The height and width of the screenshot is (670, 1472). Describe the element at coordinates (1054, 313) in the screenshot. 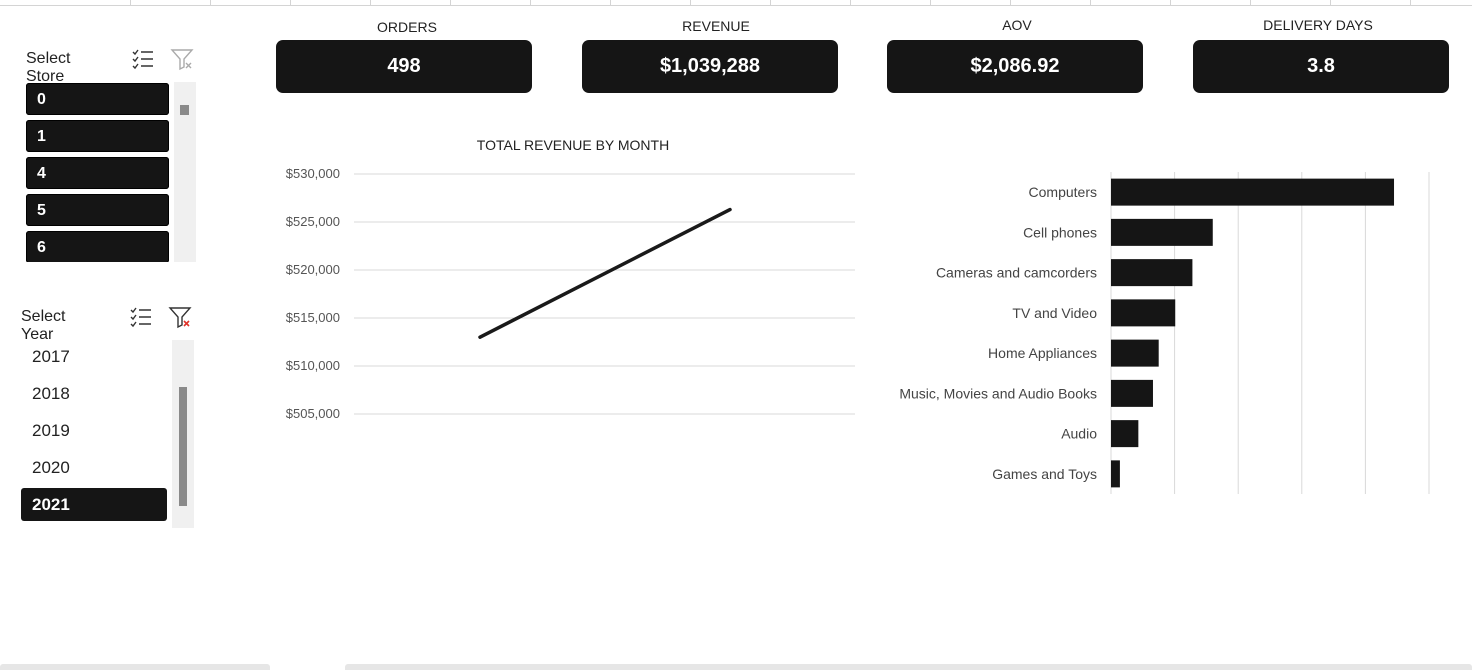

I see `category-label: TV and Video` at that location.